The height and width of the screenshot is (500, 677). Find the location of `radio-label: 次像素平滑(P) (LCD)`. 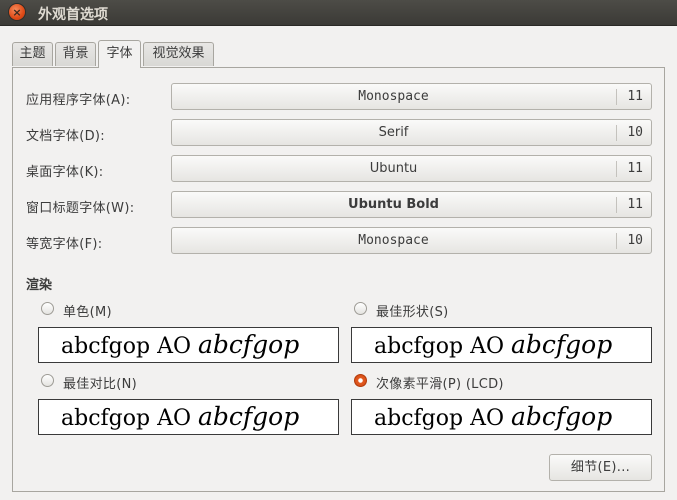

radio-label: 次像素平滑(P) (LCD) is located at coordinates (440, 384).